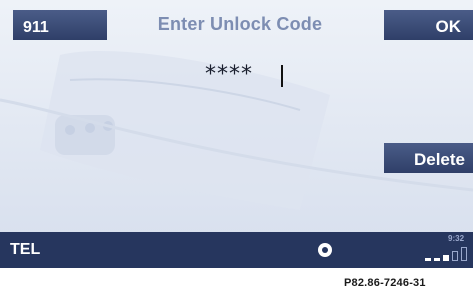  What do you see at coordinates (236, 250) in the screenshot?
I see `status-bar: TEL 9:32` at bounding box center [236, 250].